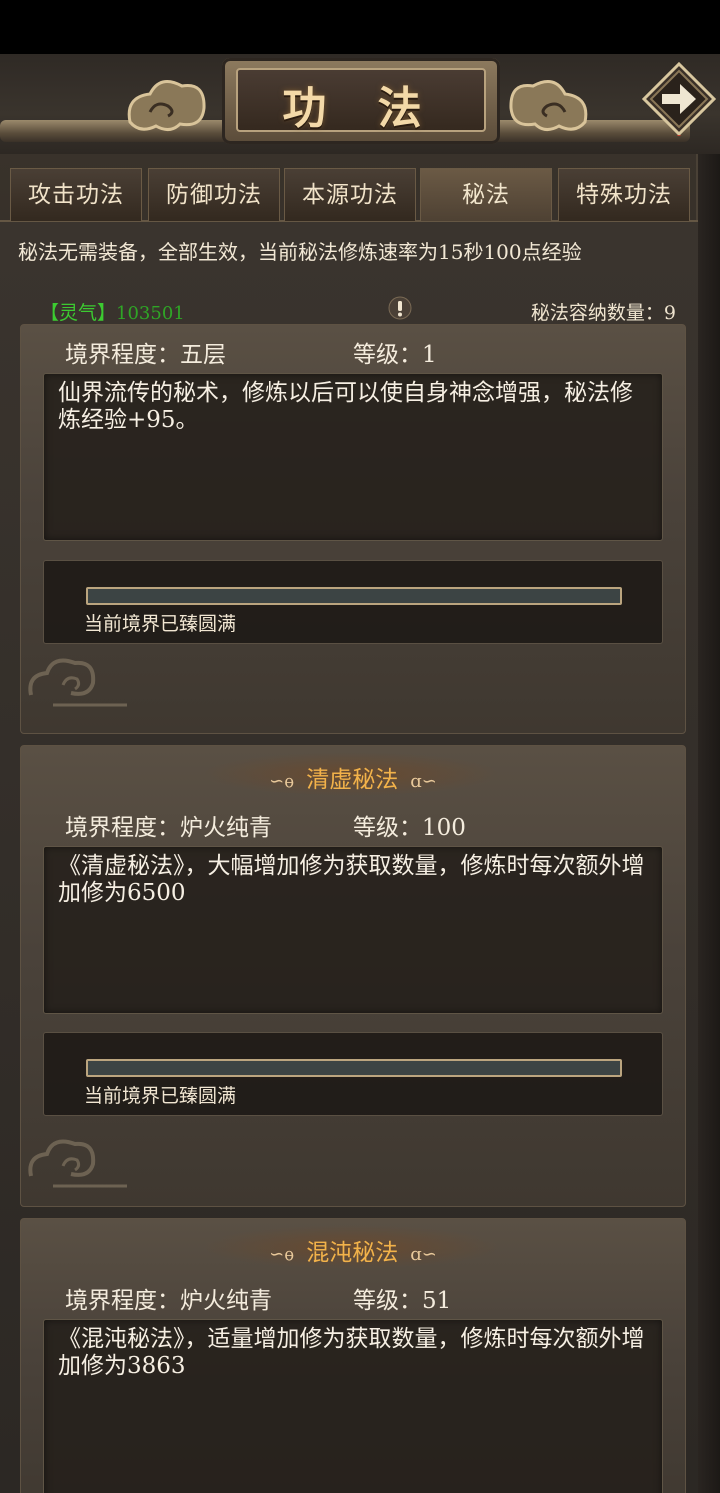 Image resolution: width=720 pixels, height=1493 pixels. What do you see at coordinates (360, 27) in the screenshot?
I see `status-bar` at bounding box center [360, 27].